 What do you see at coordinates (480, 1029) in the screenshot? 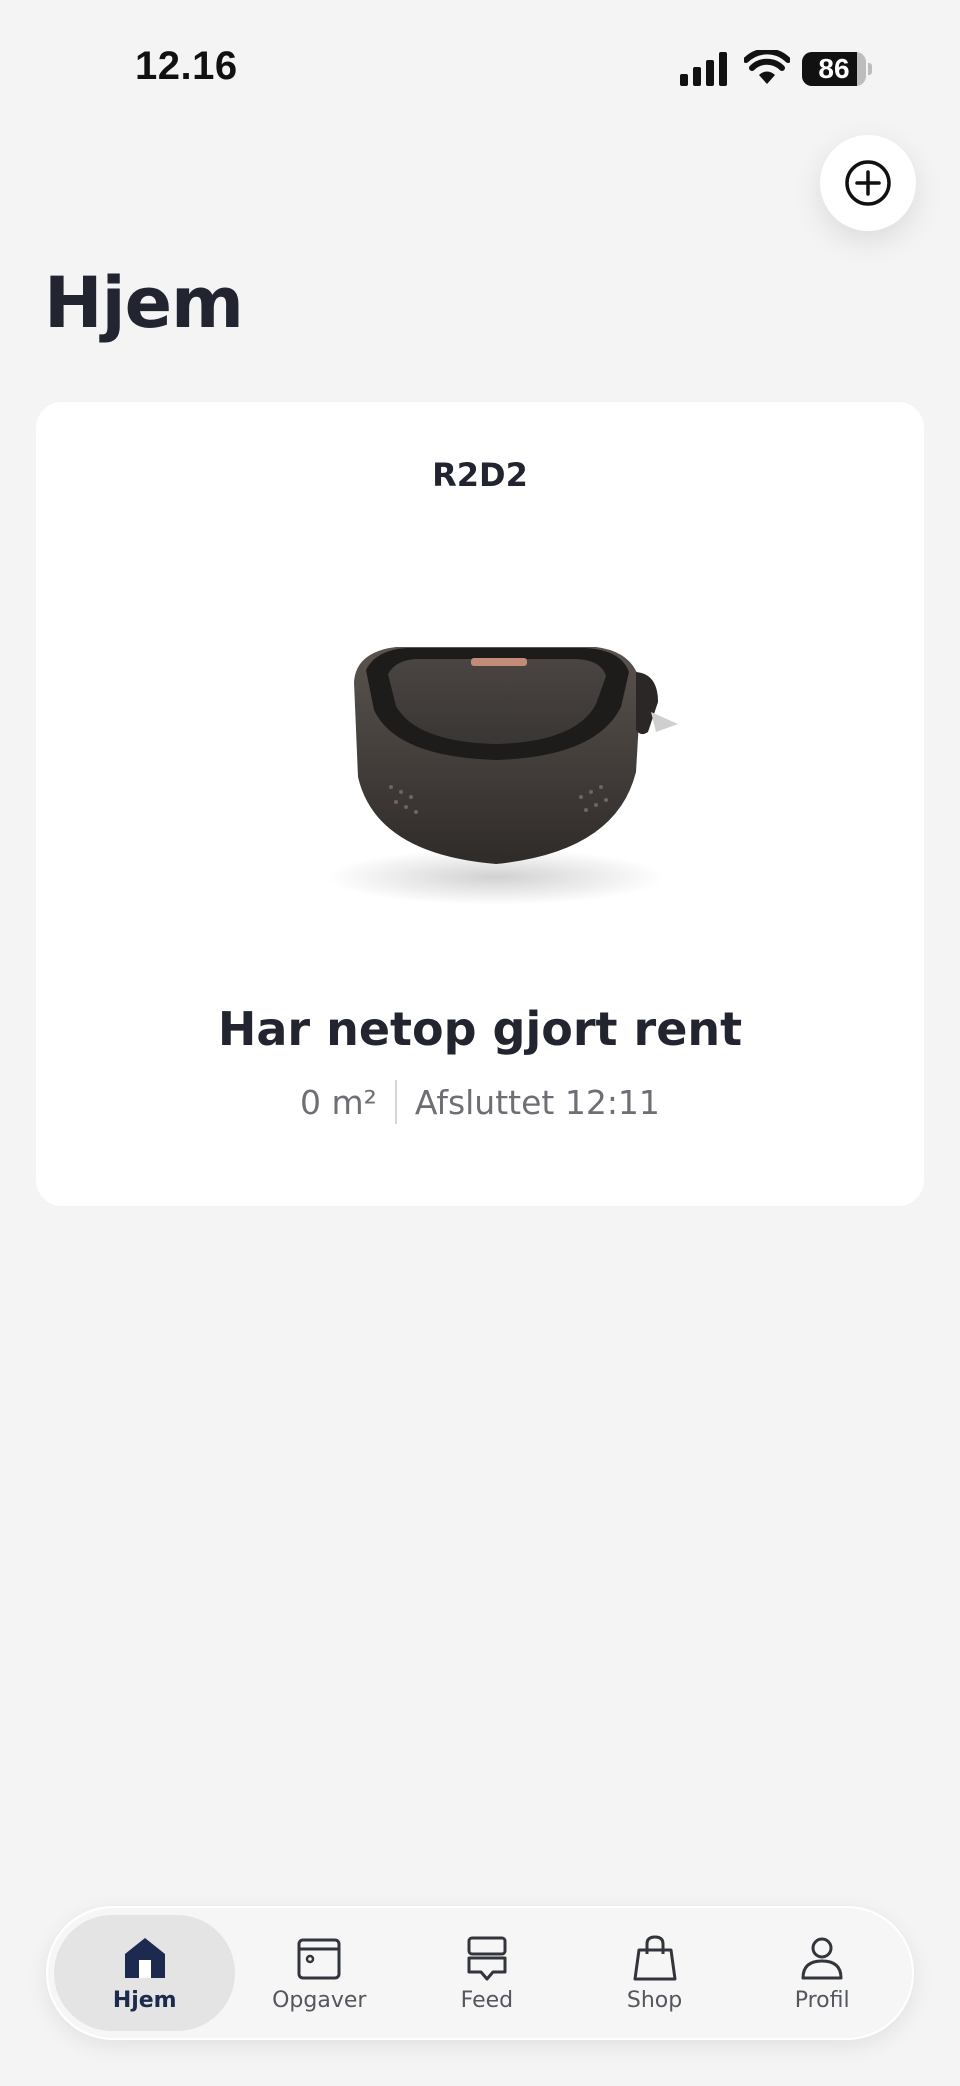
I see `robot-status: Har netop gjort rent` at bounding box center [480, 1029].